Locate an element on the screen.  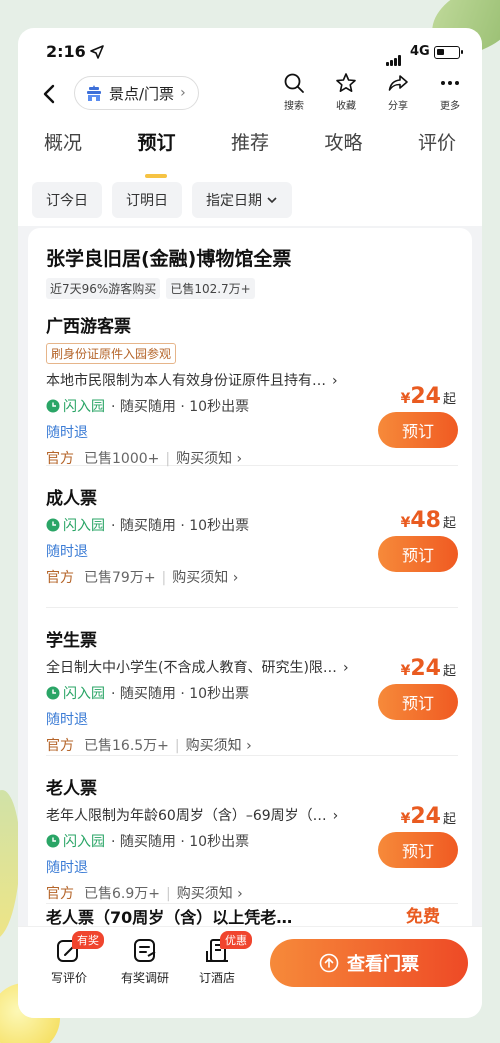
section-tabs: 概况 预订 推荐 攻略 评价 is located at coordinates (250, 148).